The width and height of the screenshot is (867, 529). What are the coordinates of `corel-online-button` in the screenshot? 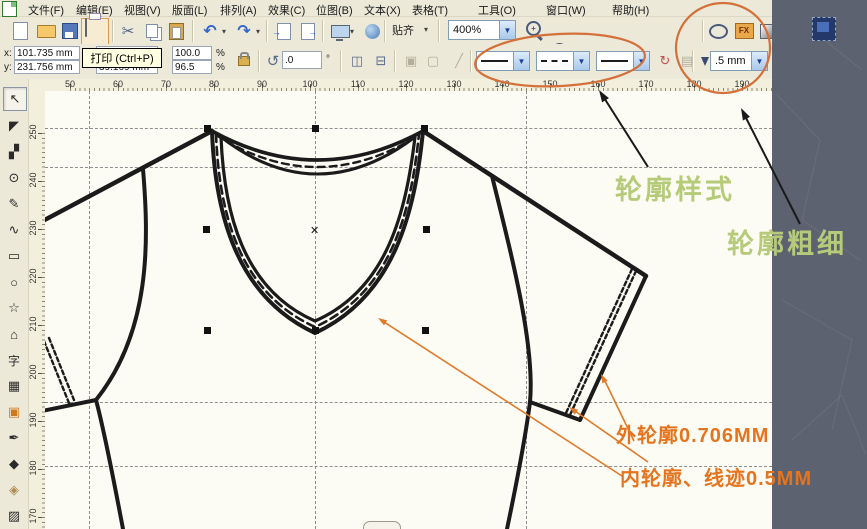 It's located at (372, 31).